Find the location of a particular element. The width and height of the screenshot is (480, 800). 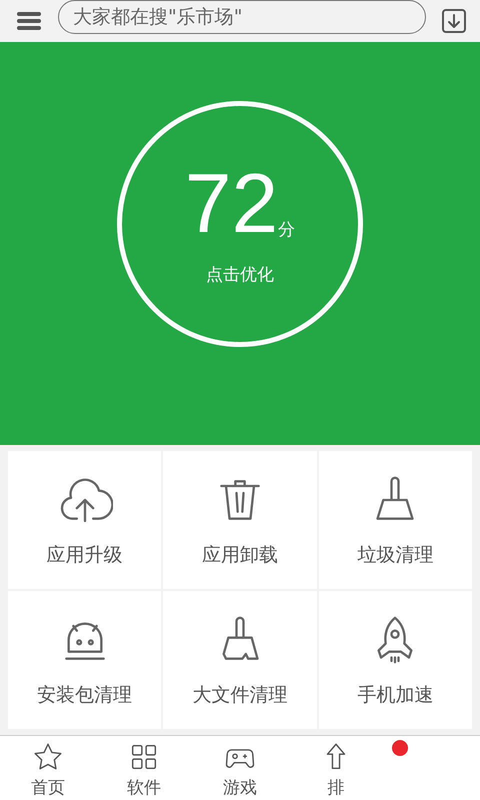

tab-label: 首页 is located at coordinates (48, 787).